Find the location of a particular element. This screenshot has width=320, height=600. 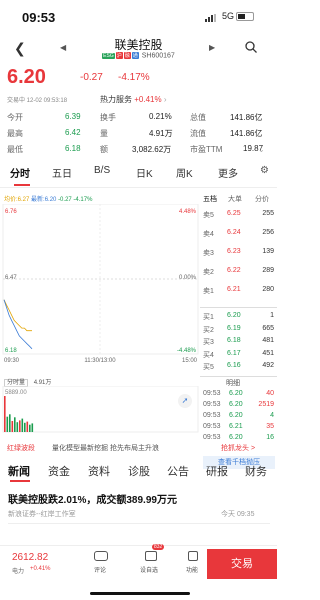

tab-announcements: 公告 is located at coordinates (178, 471).